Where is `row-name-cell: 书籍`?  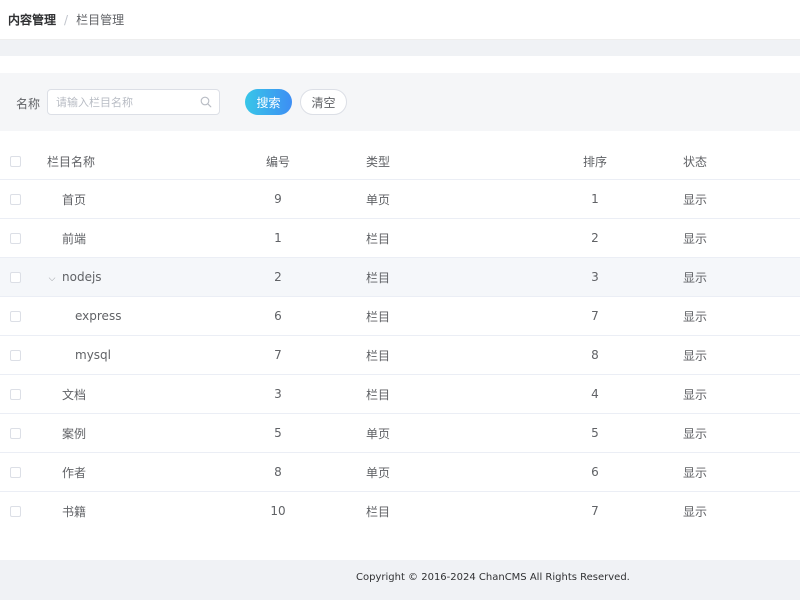 row-name-cell: 书籍 is located at coordinates (137, 511).